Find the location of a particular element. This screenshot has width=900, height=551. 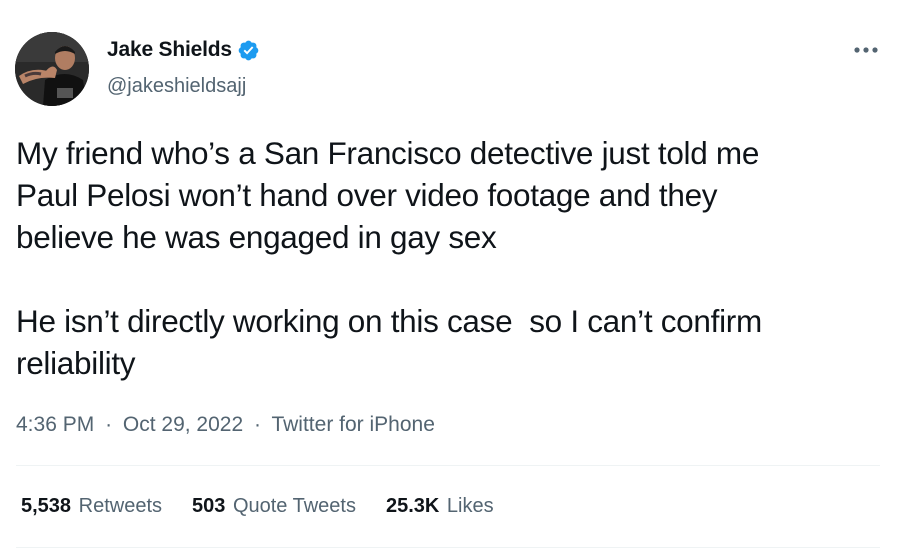

tweet-client: Twitter for iPhone is located at coordinates (352, 424).